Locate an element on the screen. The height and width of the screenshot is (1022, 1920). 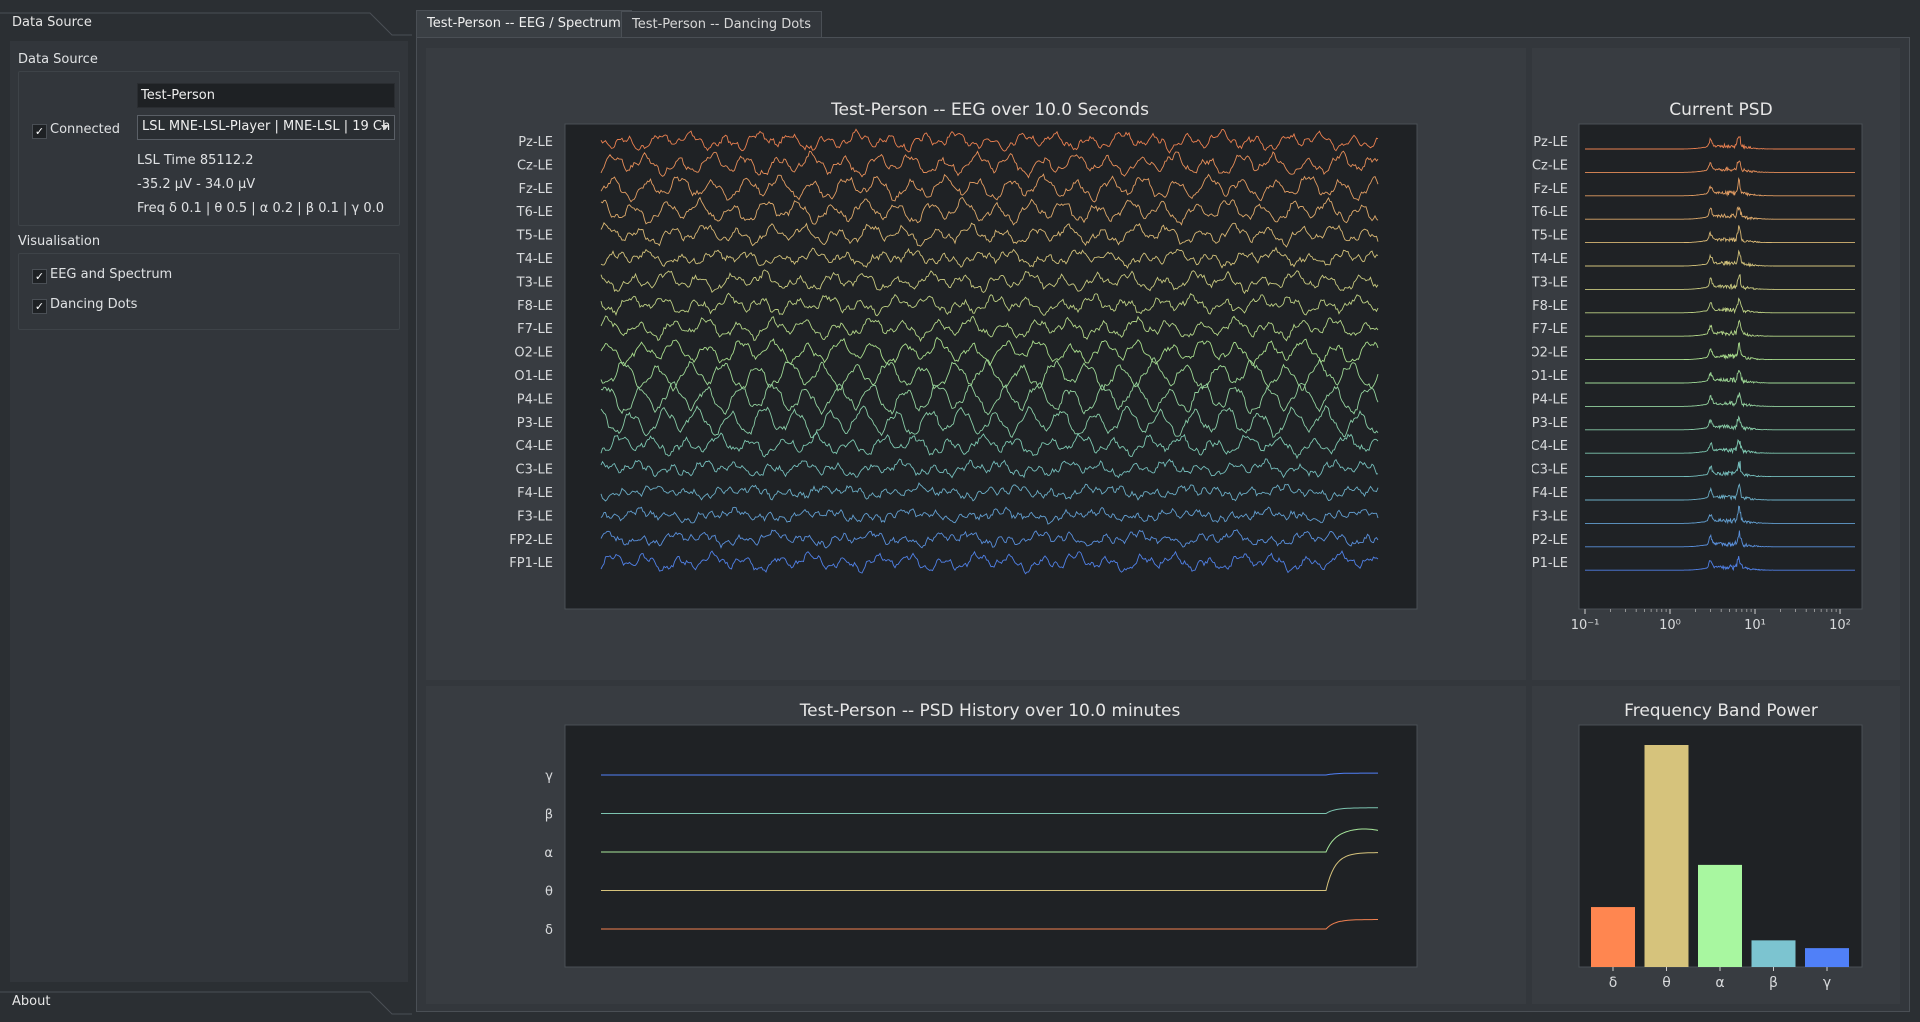
psd-x-tick-label: 10⁻¹ is located at coordinates (1585, 625).